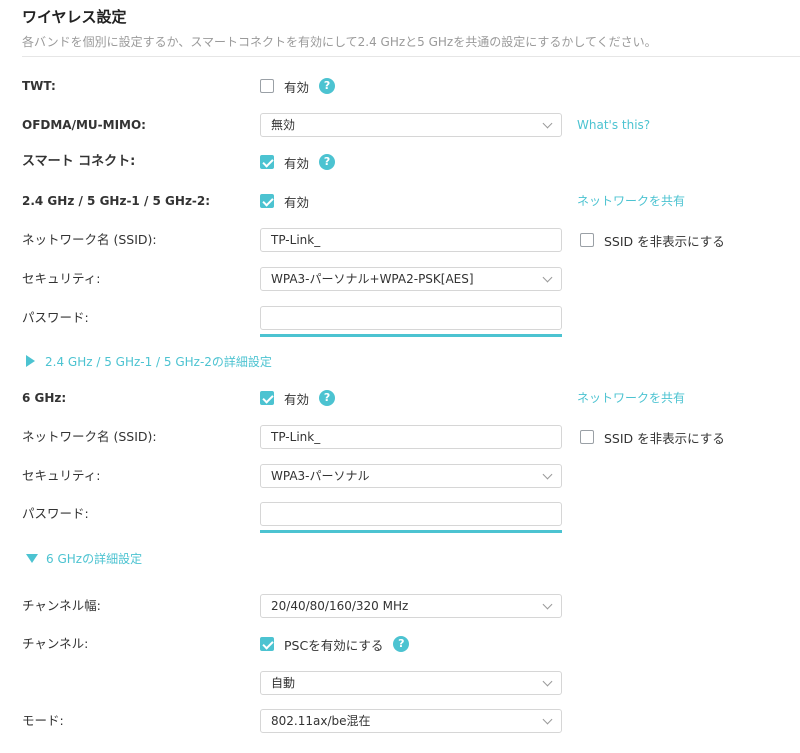 Image resolution: width=800 pixels, height=753 pixels. I want to click on band6-advanced-label: 6 GHzの詳細設定, so click(94, 558).